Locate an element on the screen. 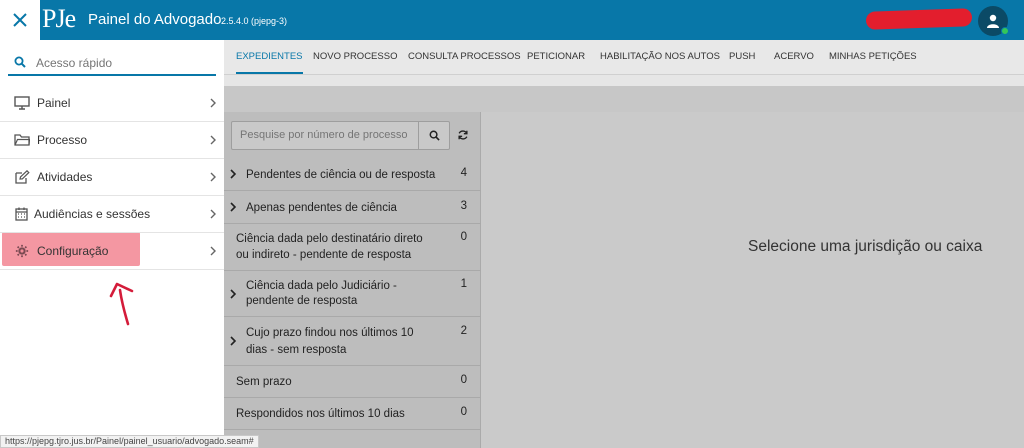 Image resolution: width=1024 pixels, height=448 pixels. tab-peticionar: PETICIONAR is located at coordinates (556, 57).